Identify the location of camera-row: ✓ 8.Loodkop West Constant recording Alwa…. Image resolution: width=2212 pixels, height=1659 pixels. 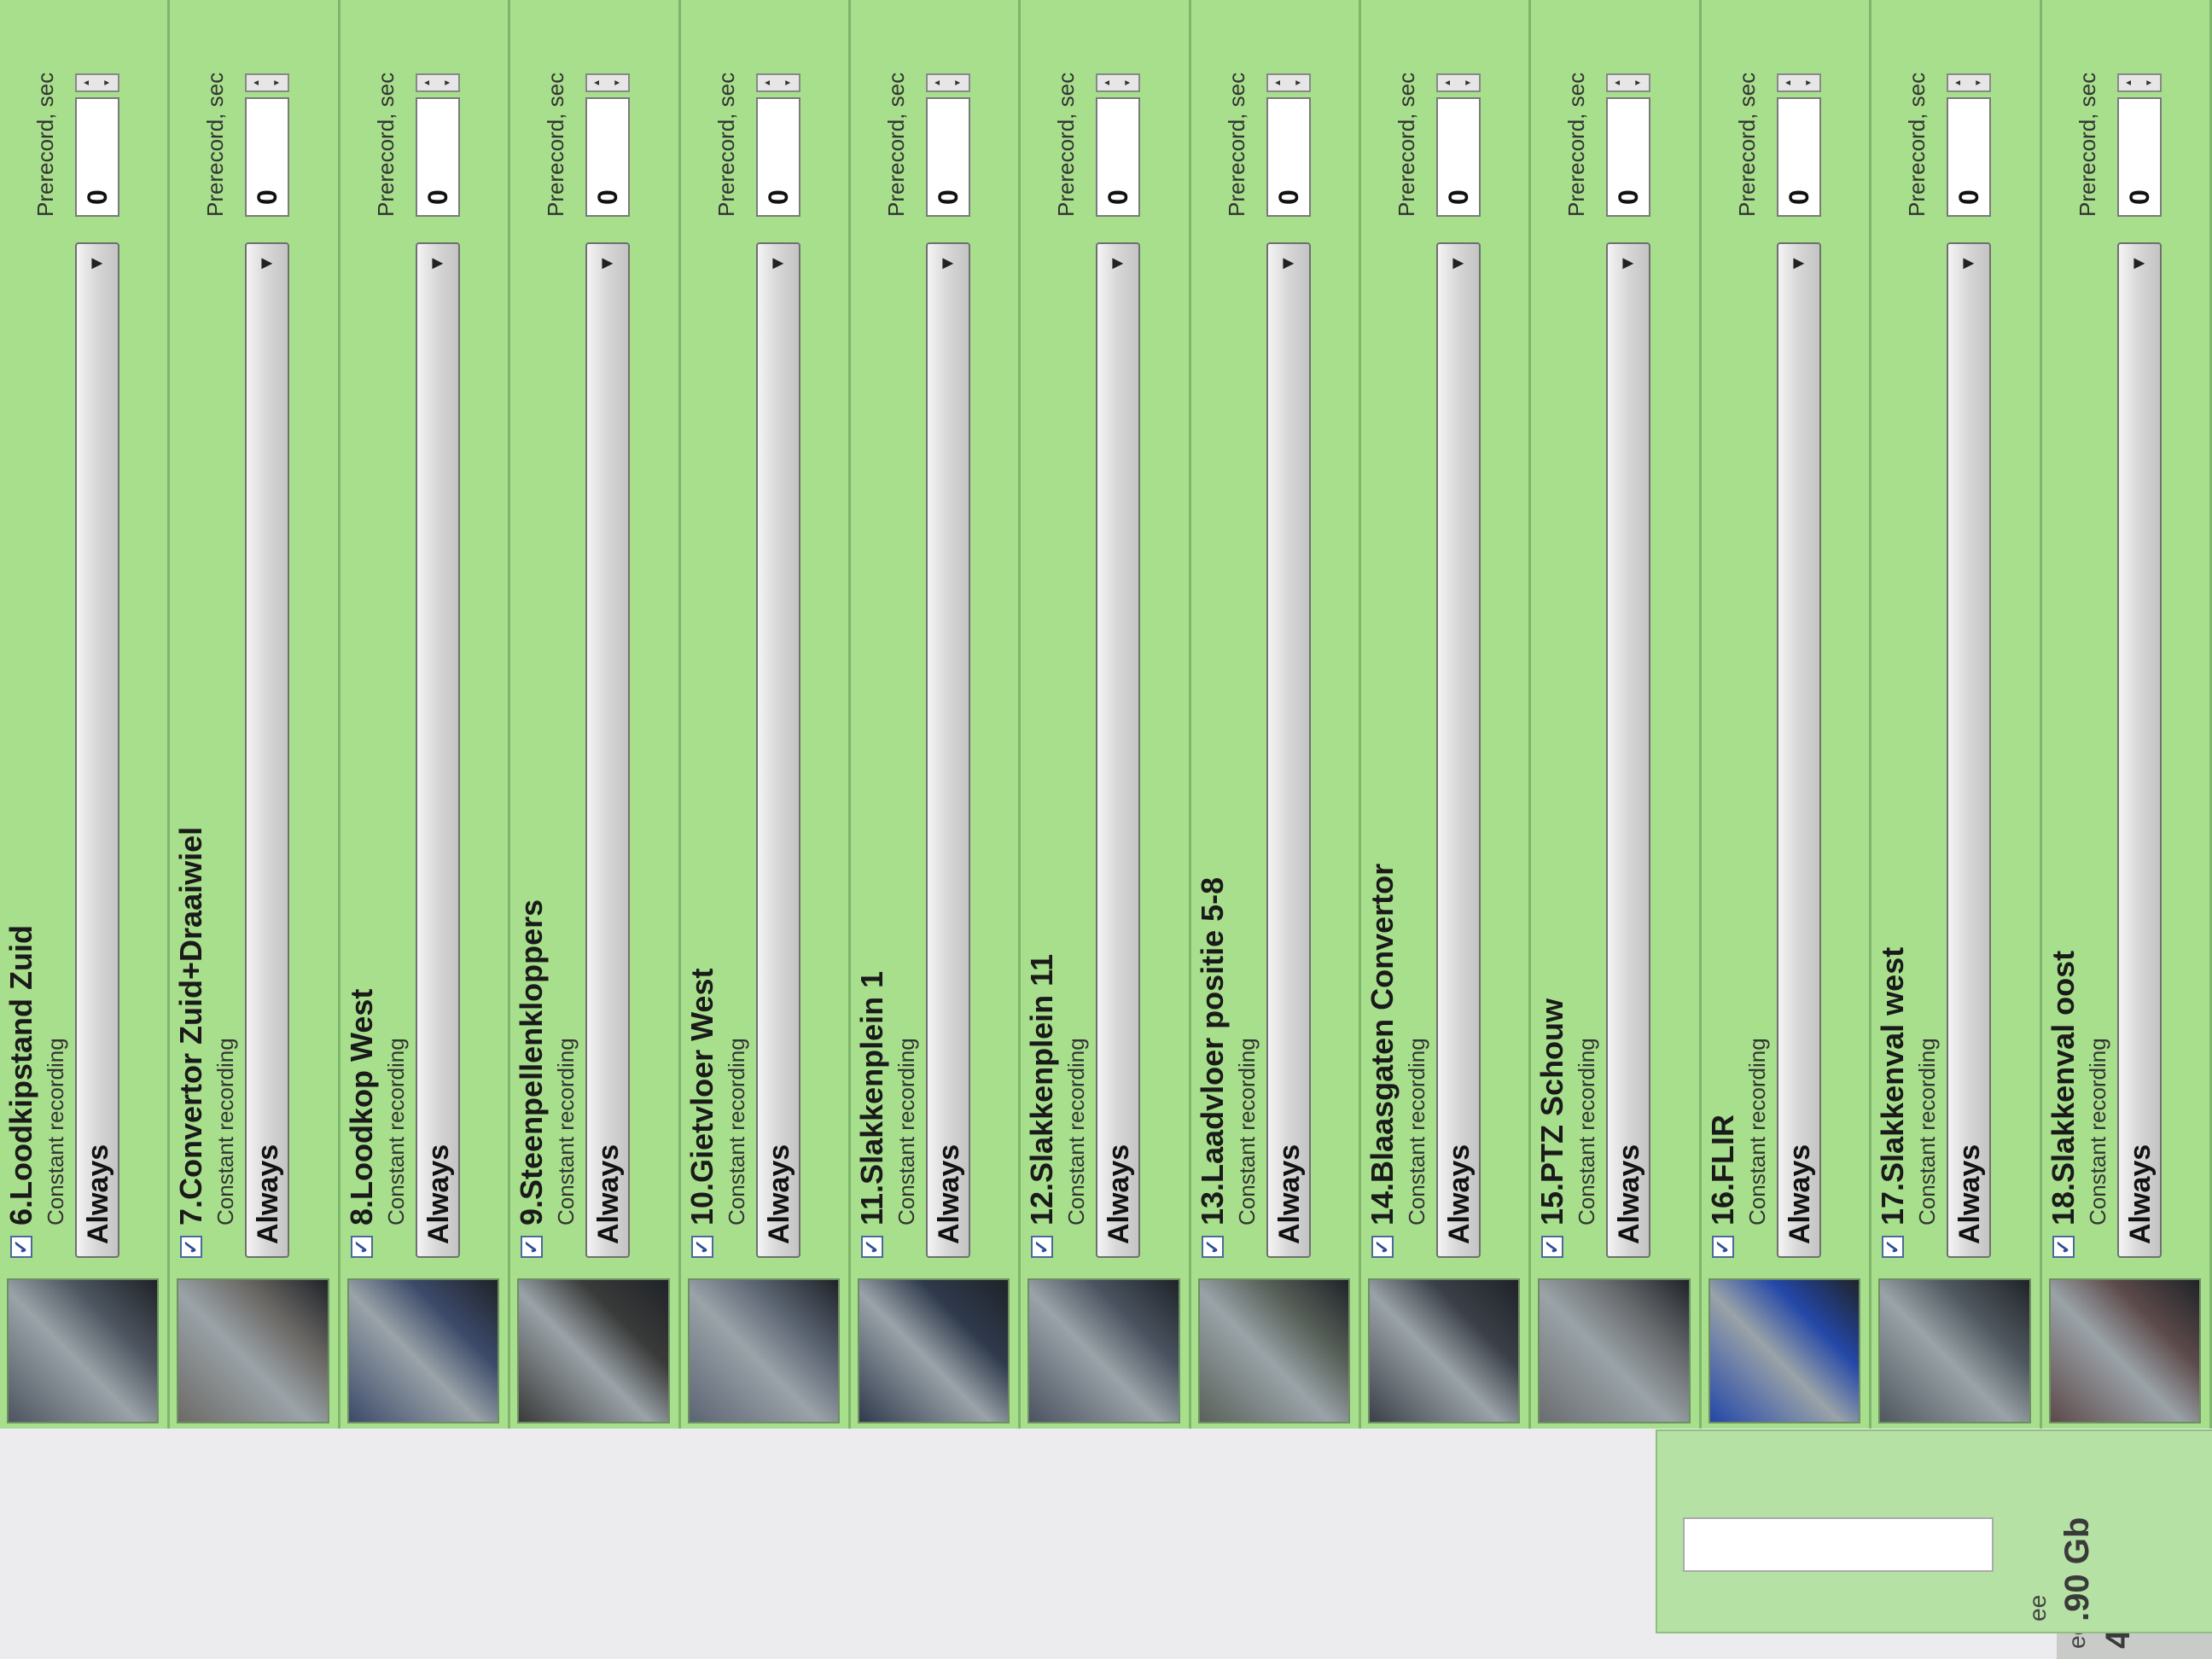
(425, 714).